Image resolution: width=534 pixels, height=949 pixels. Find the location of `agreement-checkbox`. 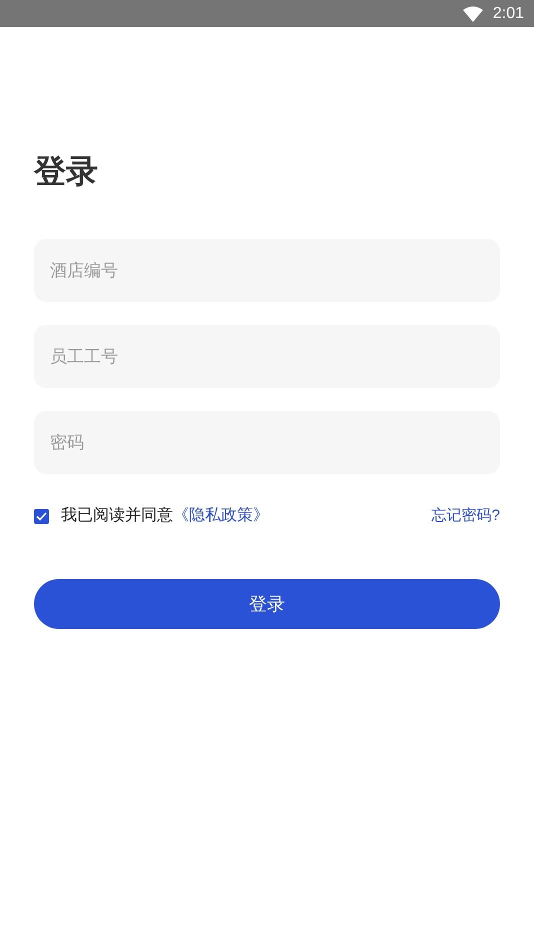

agreement-checkbox is located at coordinates (41, 516).